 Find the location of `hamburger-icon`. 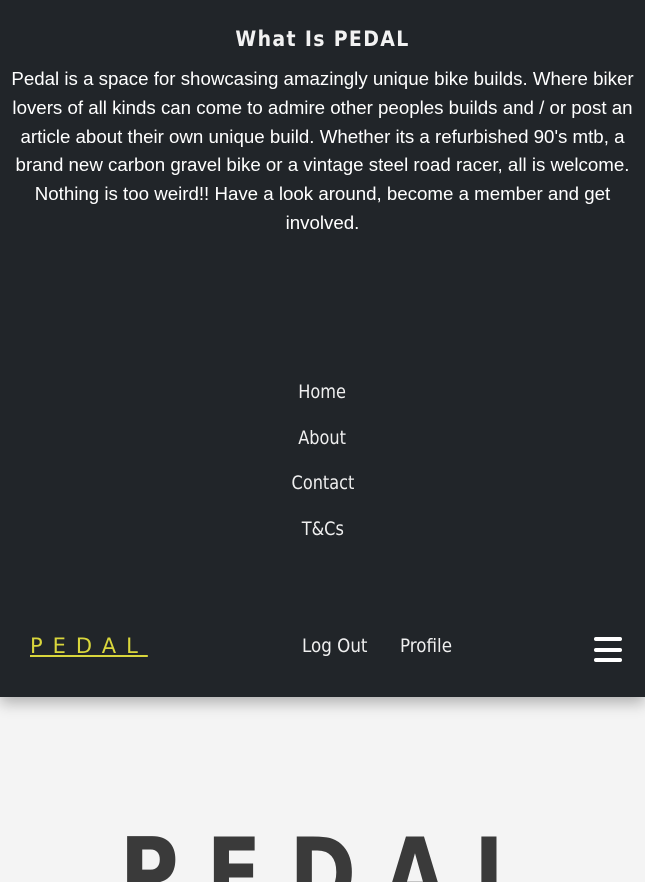

hamburger-icon is located at coordinates (608, 649).